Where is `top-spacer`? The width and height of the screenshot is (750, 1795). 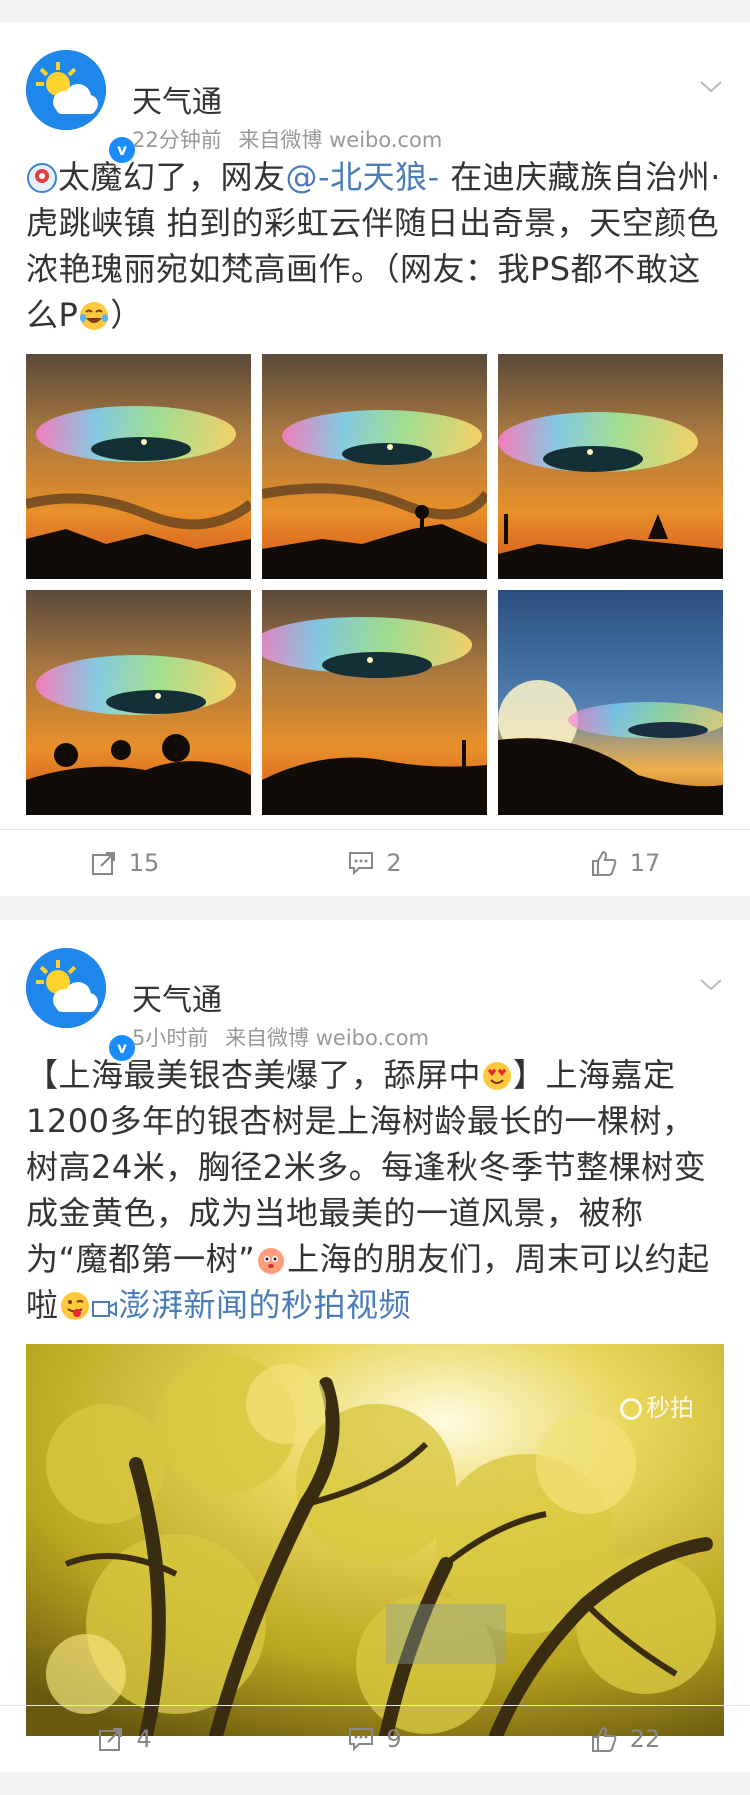
top-spacer is located at coordinates (375, 11).